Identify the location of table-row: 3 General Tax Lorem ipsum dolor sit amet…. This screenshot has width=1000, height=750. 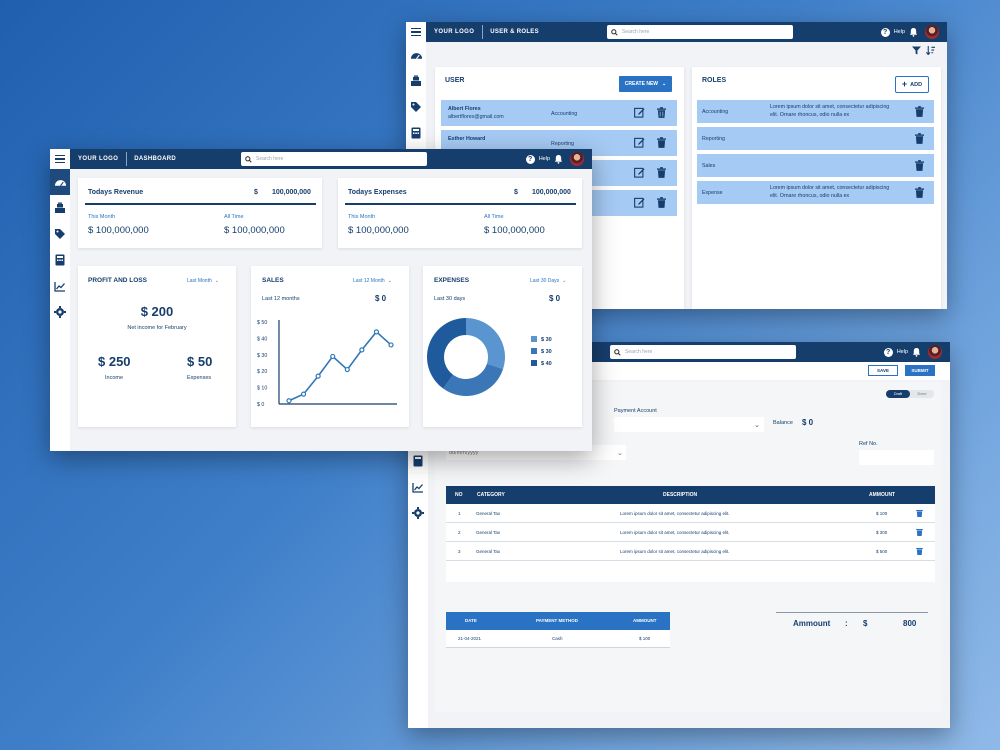
(690, 551).